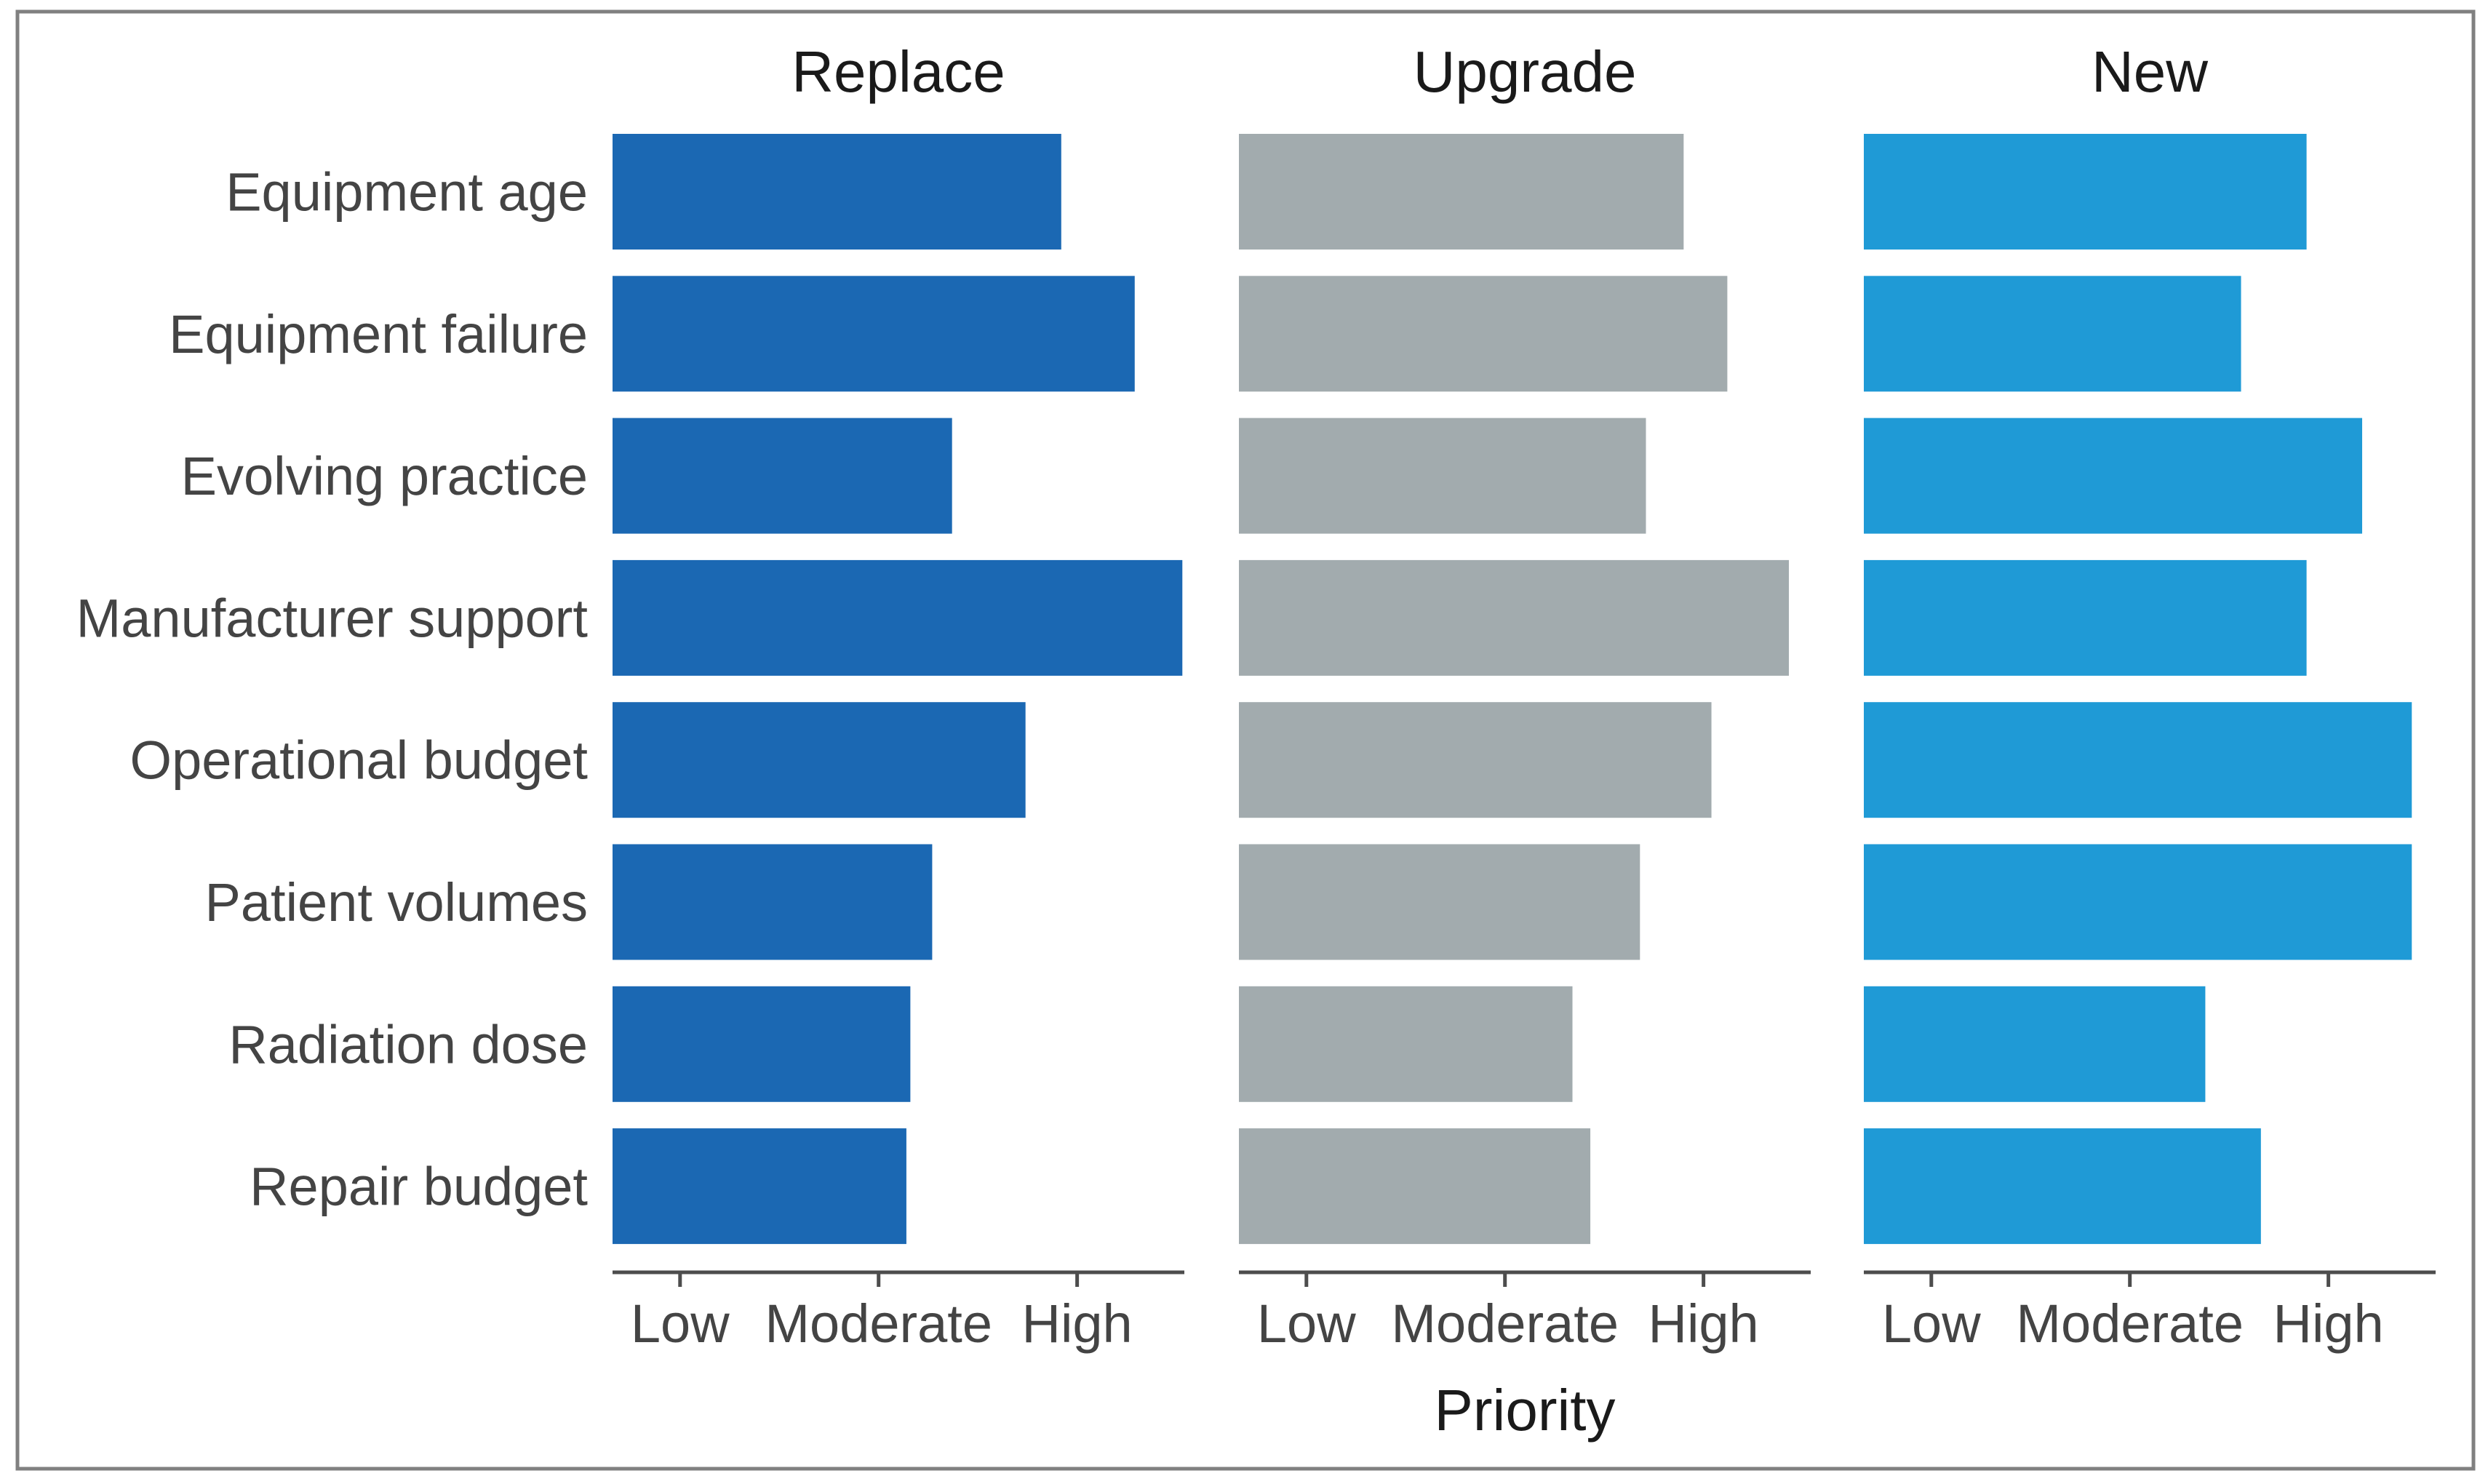 This screenshot has height=1484, width=2488. What do you see at coordinates (408, 1044) in the screenshot?
I see `category-label: Radiation dose` at bounding box center [408, 1044].